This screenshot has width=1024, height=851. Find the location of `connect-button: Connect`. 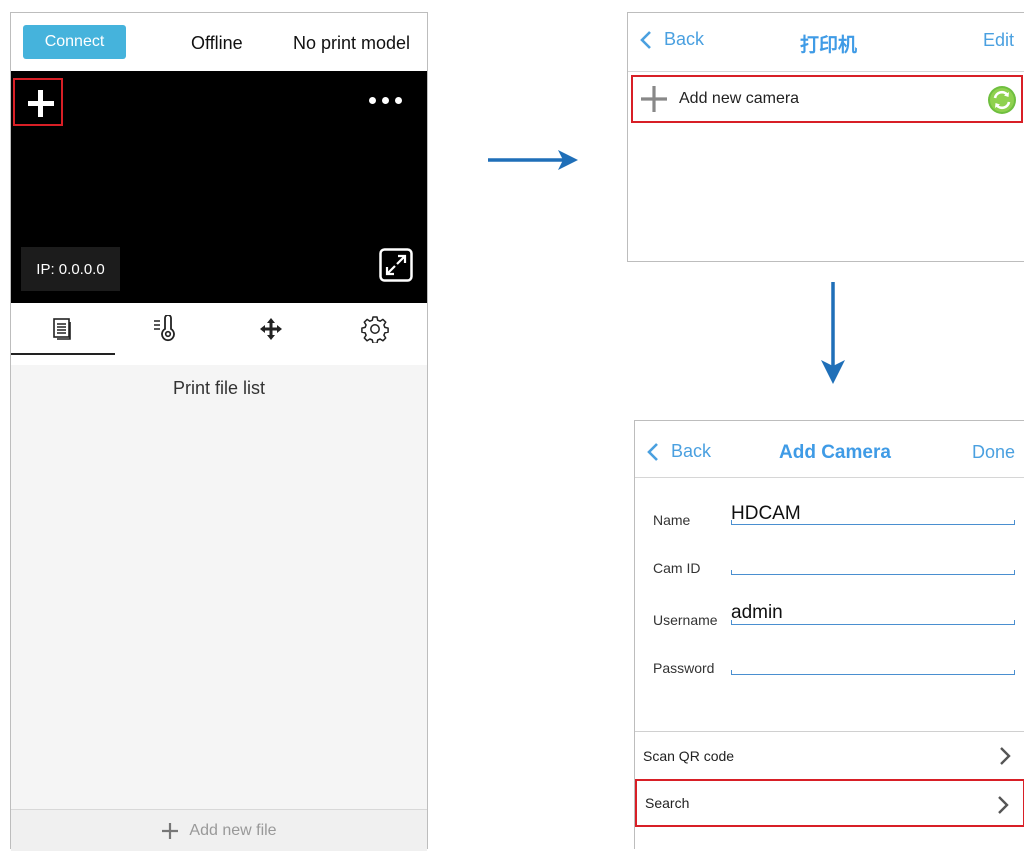

connect-button: Connect is located at coordinates (74, 42).